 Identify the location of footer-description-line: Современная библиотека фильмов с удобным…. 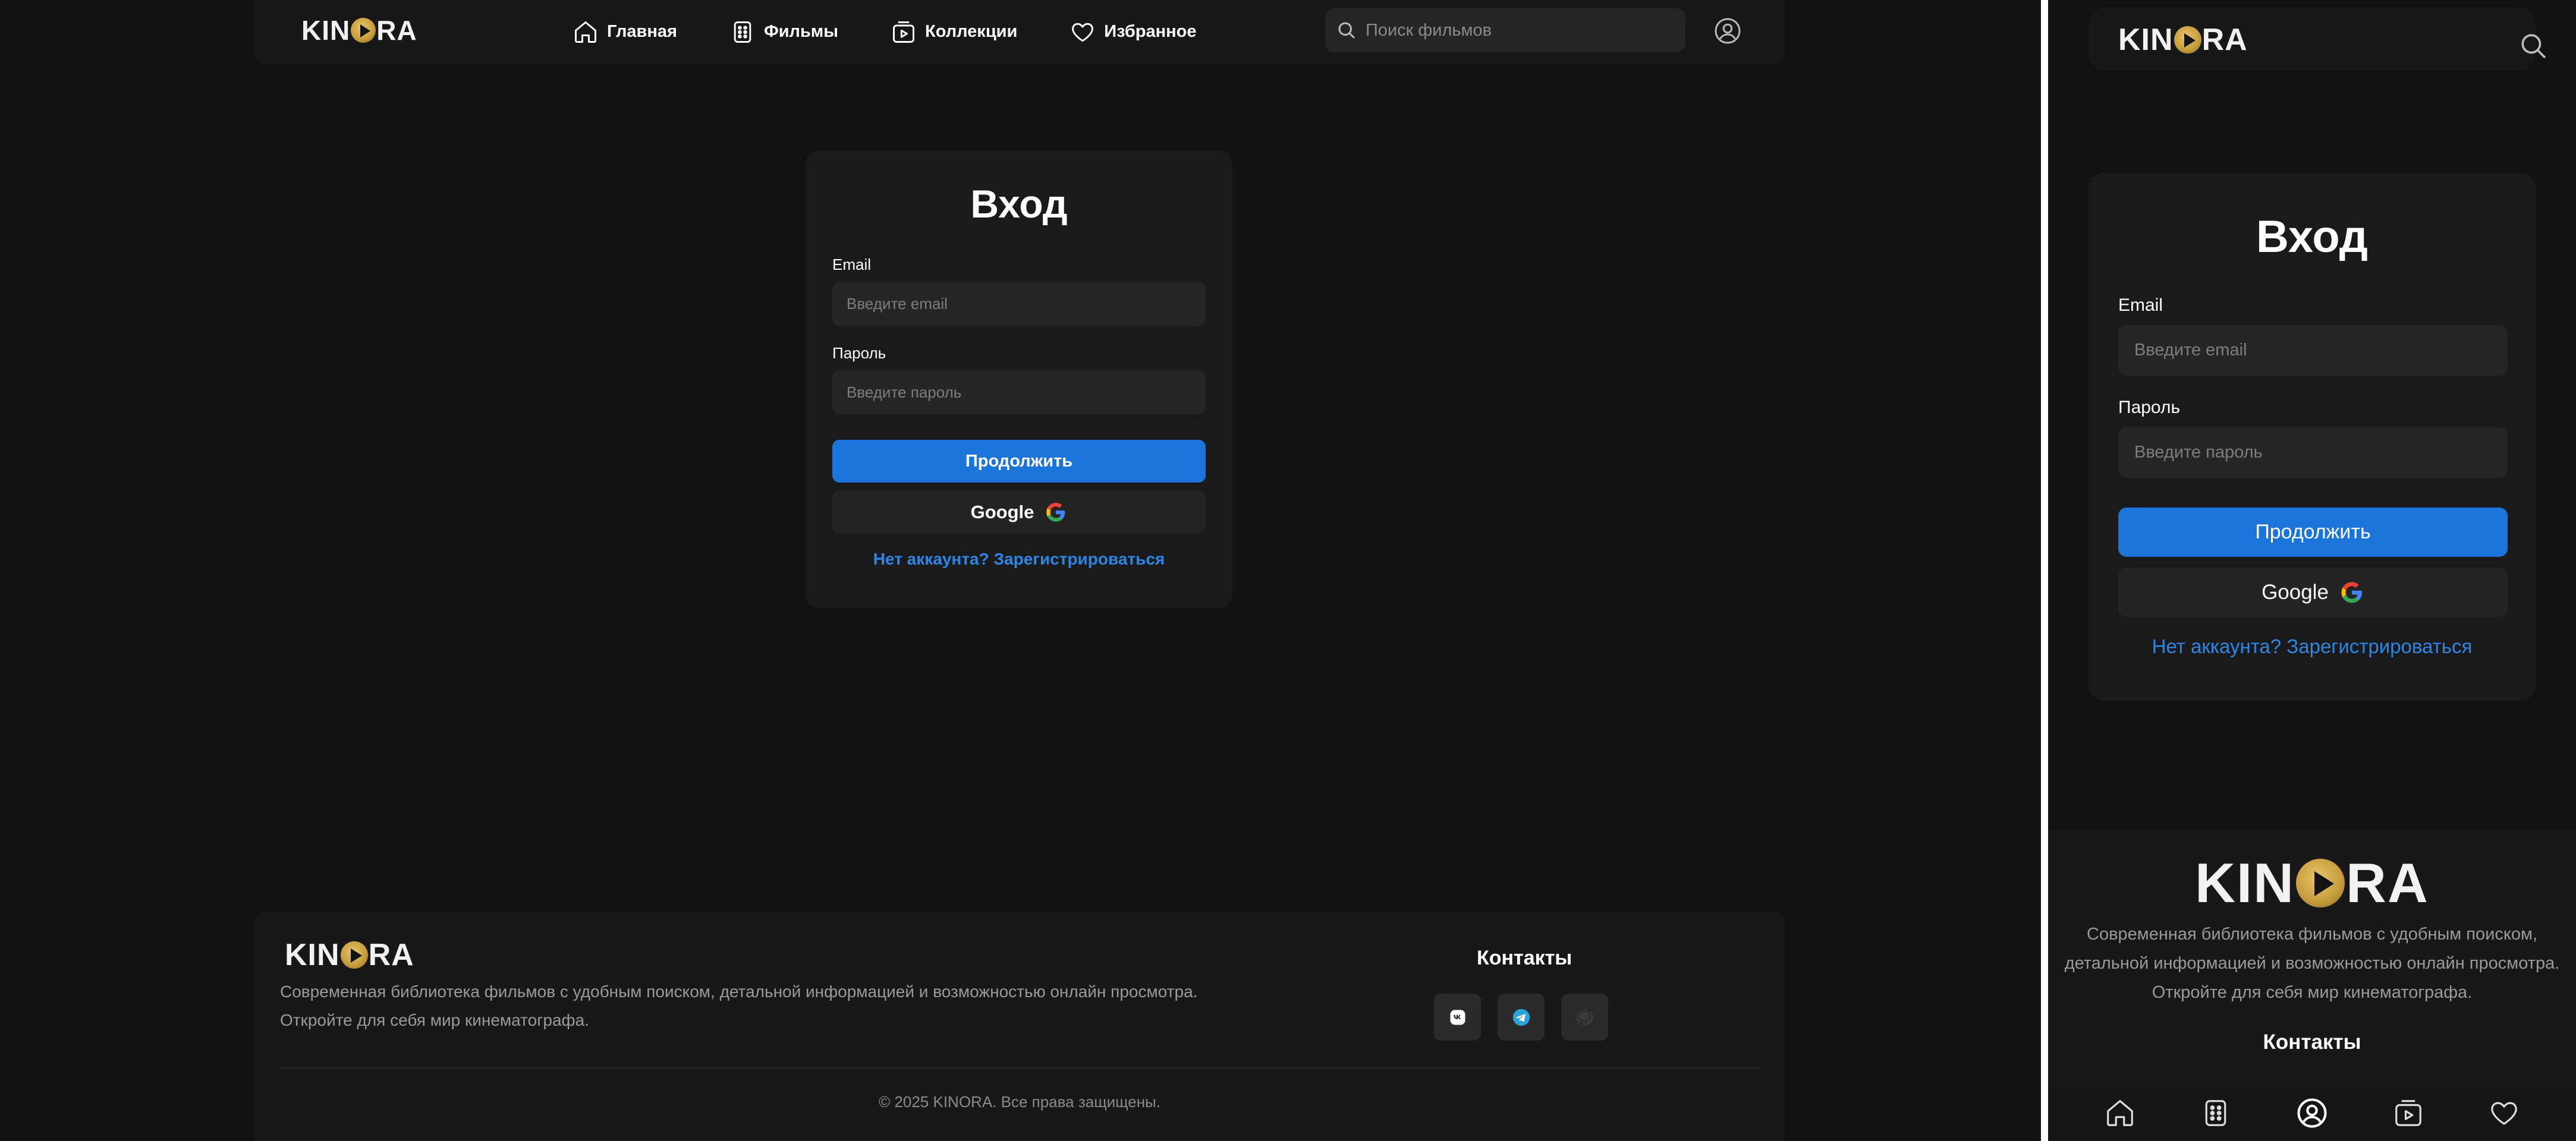
(739, 991).